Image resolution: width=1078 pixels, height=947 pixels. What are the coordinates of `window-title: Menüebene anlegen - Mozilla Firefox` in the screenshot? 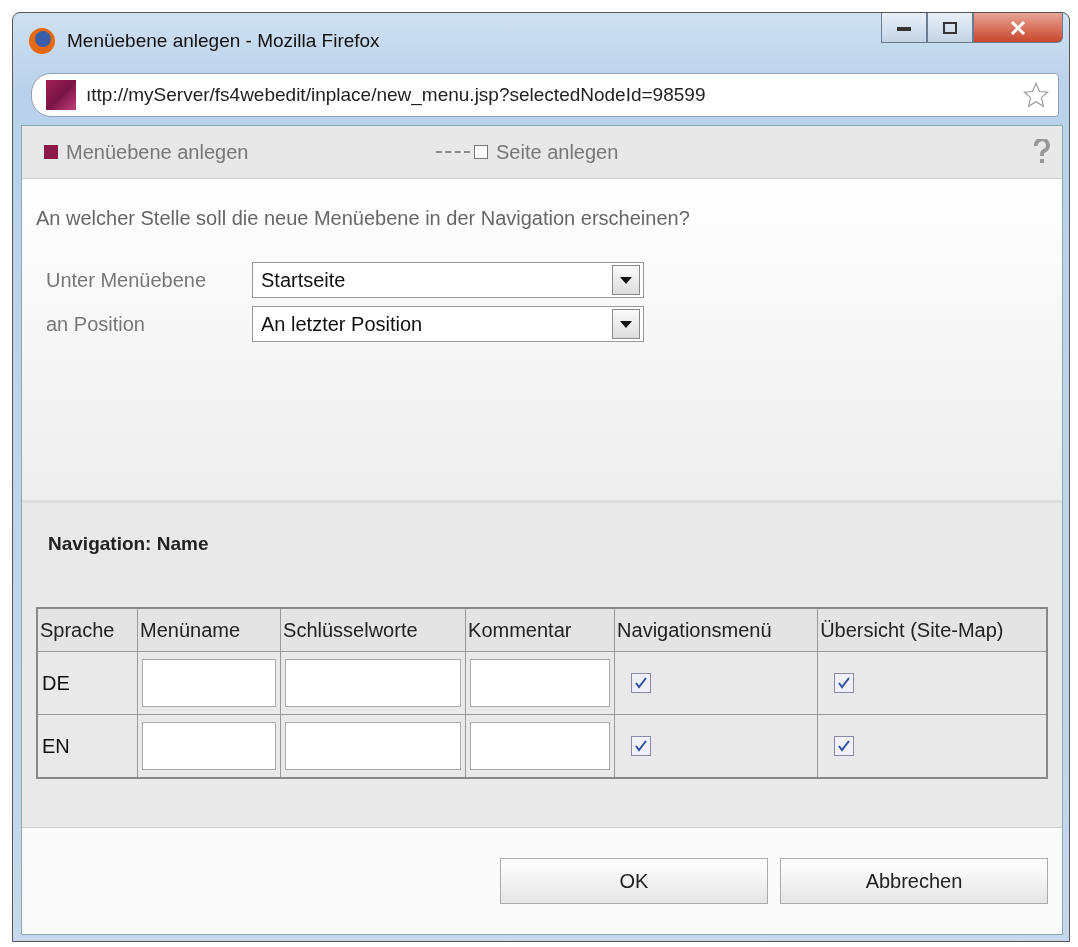 It's located at (223, 41).